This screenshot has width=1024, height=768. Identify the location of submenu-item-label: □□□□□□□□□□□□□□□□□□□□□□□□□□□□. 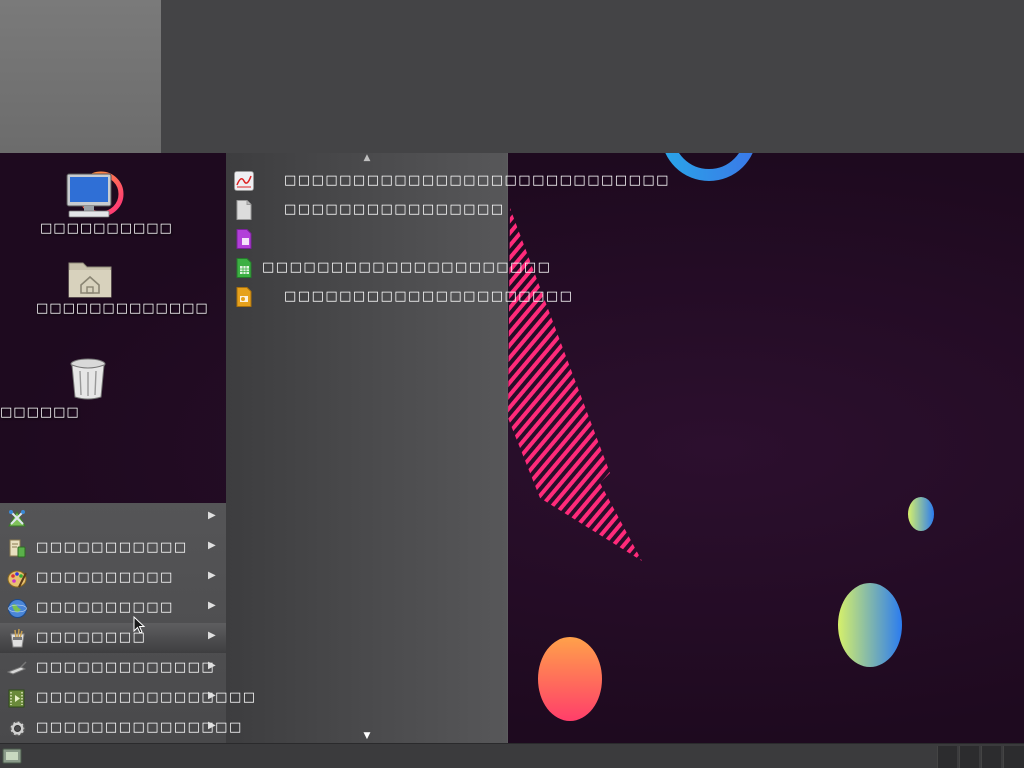
(477, 180).